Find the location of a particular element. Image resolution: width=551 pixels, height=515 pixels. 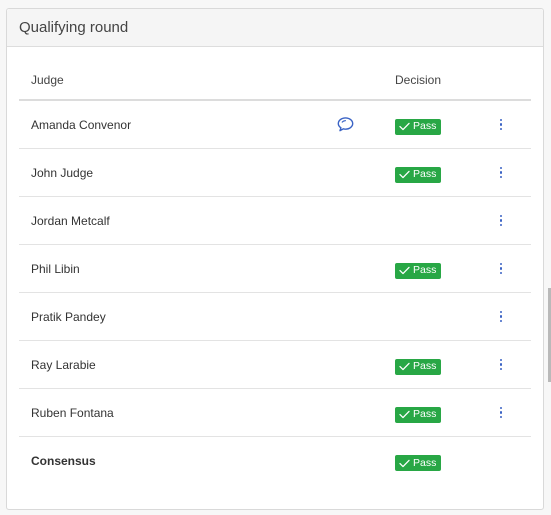

panel-title: Qualifying round is located at coordinates (74, 27).